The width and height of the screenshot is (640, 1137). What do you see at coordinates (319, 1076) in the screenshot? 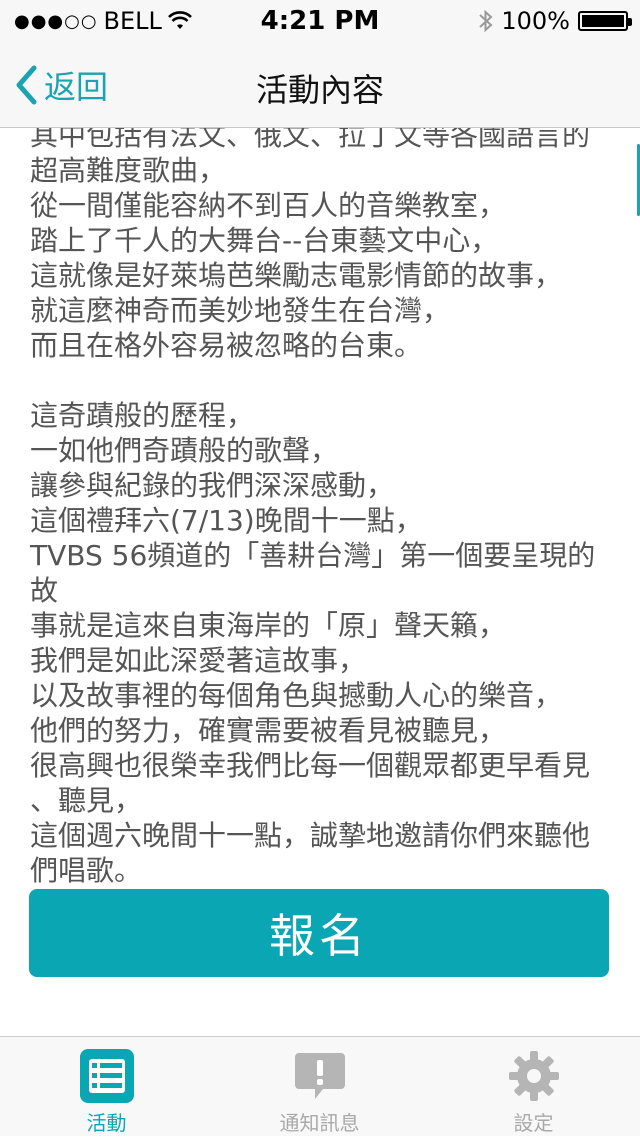
I see `alert-message-icon` at bounding box center [319, 1076].